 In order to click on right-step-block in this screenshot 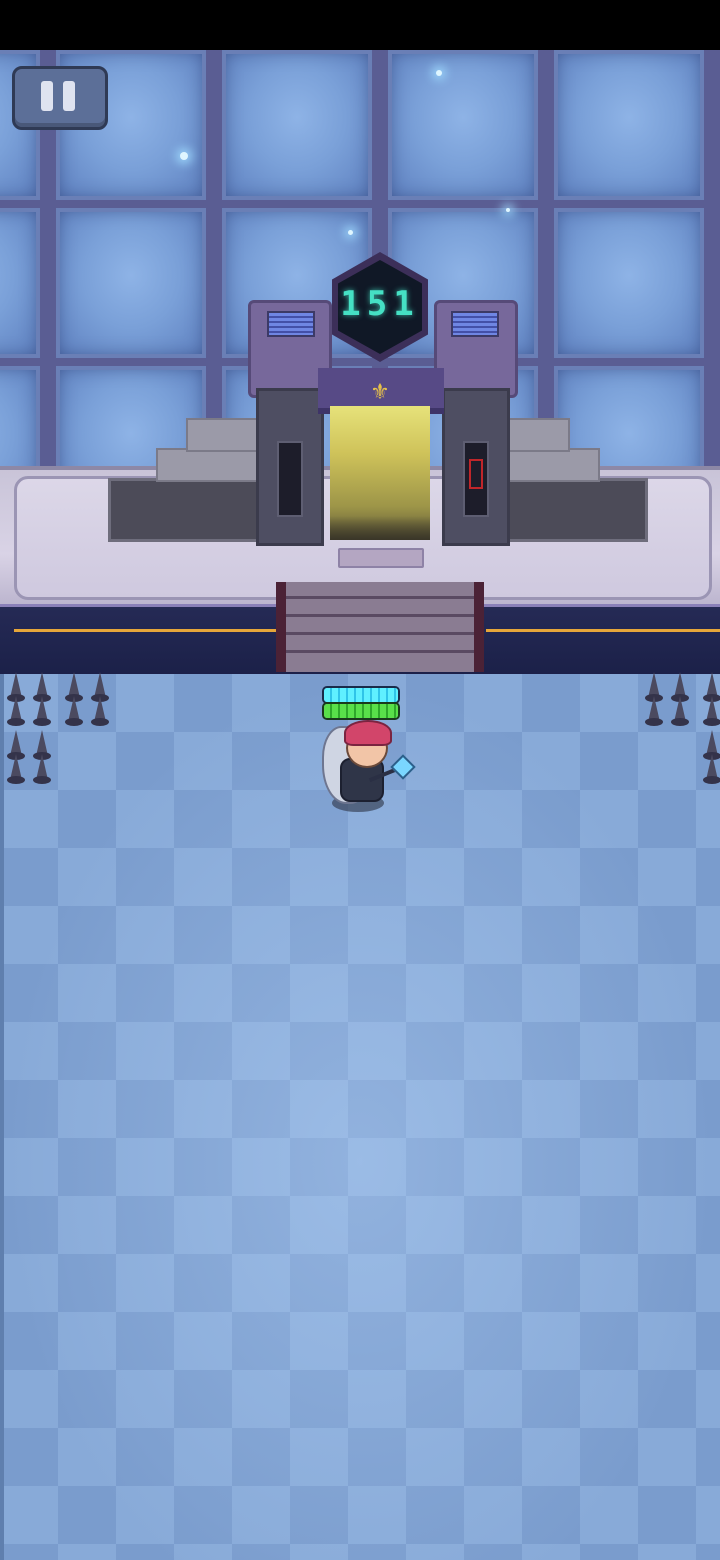, I will do `click(575, 510)`.